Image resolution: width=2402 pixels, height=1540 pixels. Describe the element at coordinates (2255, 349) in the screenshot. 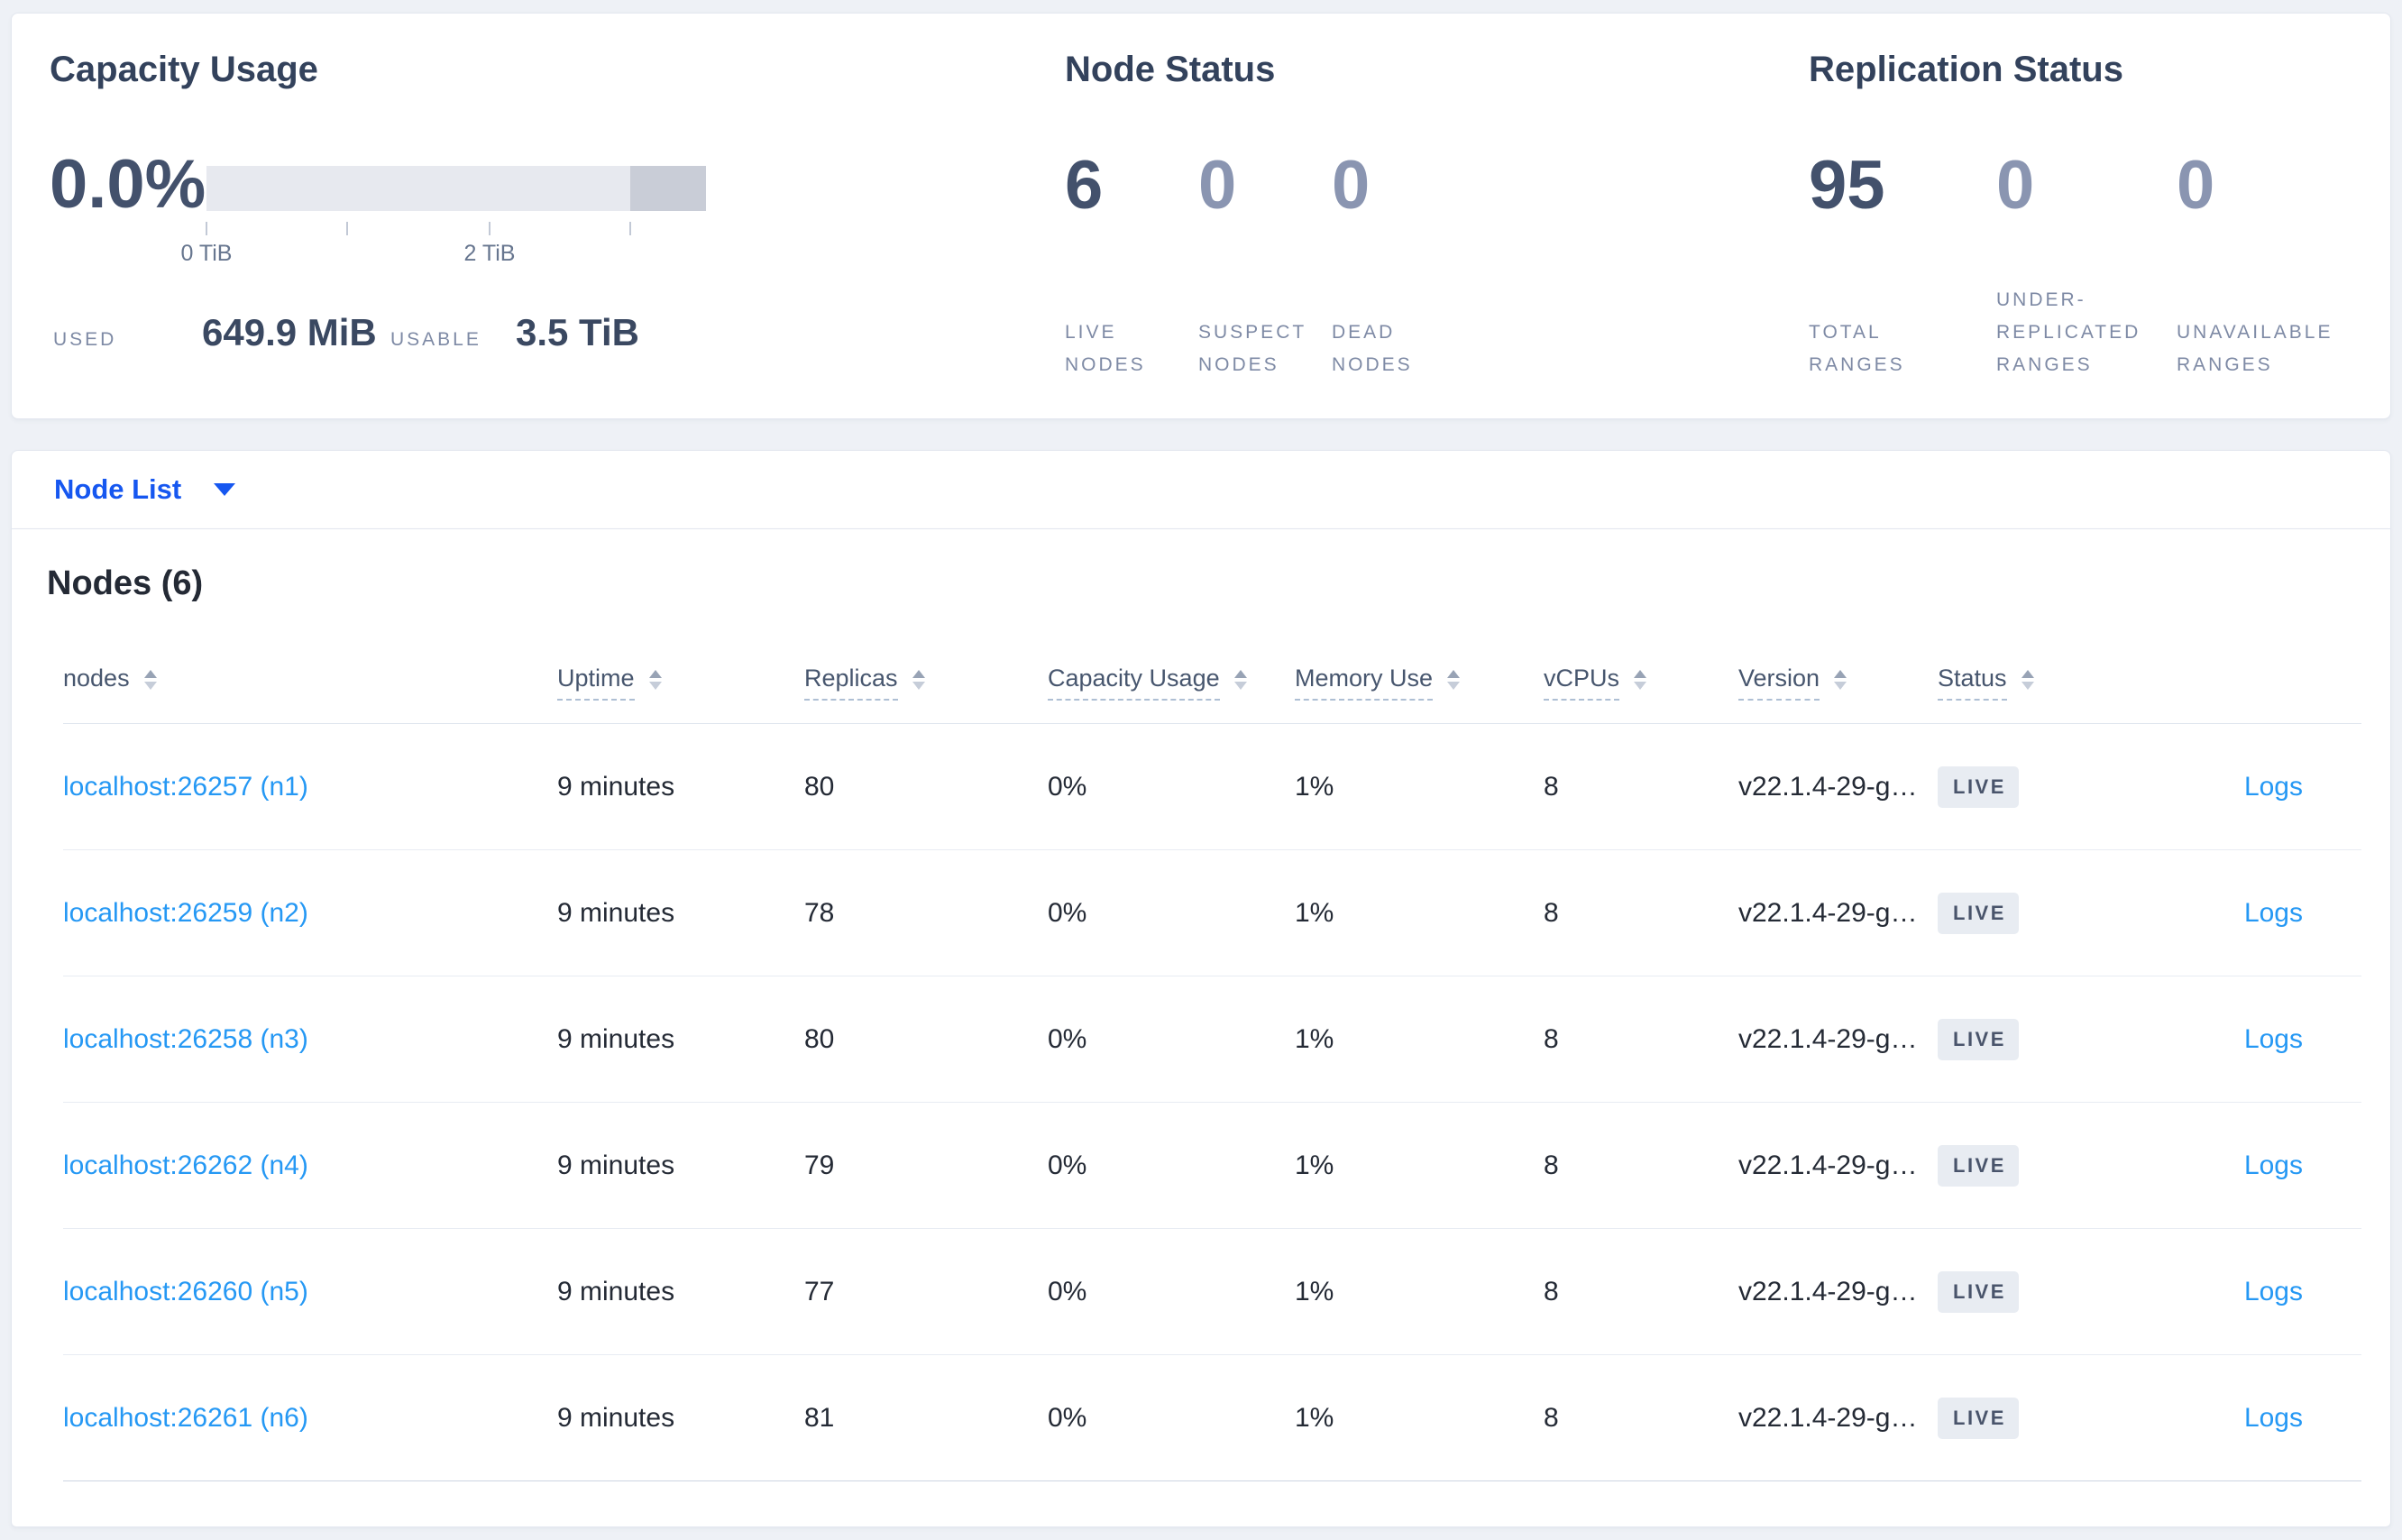

I see `unavailable-ranges-label: UNAVAILABLE RANGES` at that location.